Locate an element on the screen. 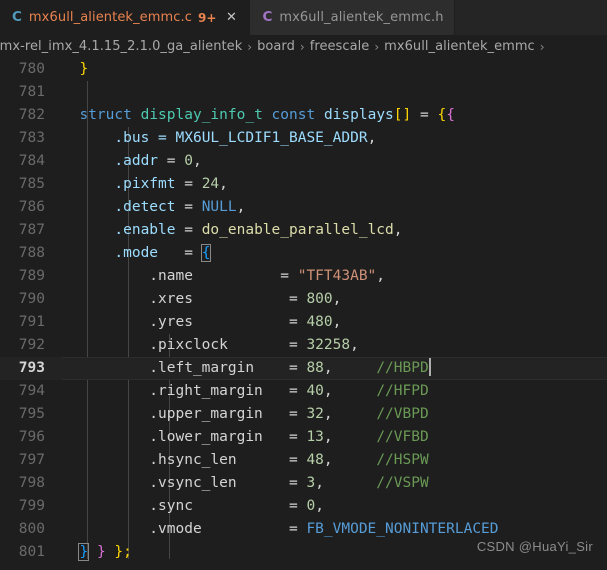 The height and width of the screenshot is (570, 607). code-line: 795 .upper_margin = 32, //VBPD is located at coordinates (303, 414).